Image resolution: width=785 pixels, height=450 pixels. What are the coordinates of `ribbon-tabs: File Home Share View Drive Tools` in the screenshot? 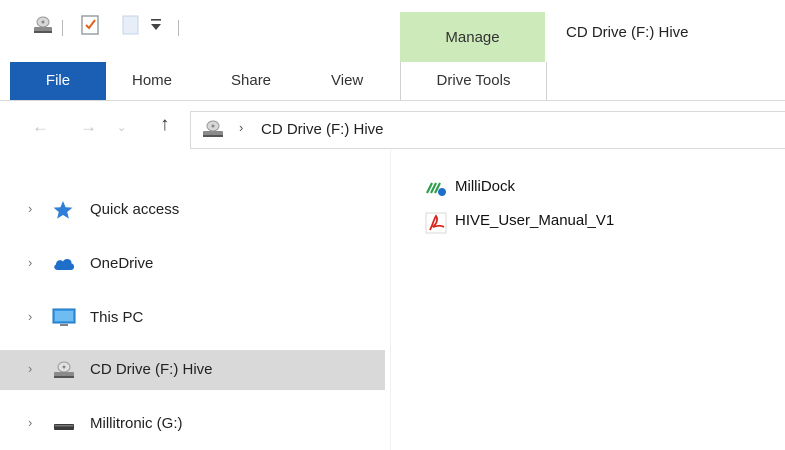 It's located at (392, 81).